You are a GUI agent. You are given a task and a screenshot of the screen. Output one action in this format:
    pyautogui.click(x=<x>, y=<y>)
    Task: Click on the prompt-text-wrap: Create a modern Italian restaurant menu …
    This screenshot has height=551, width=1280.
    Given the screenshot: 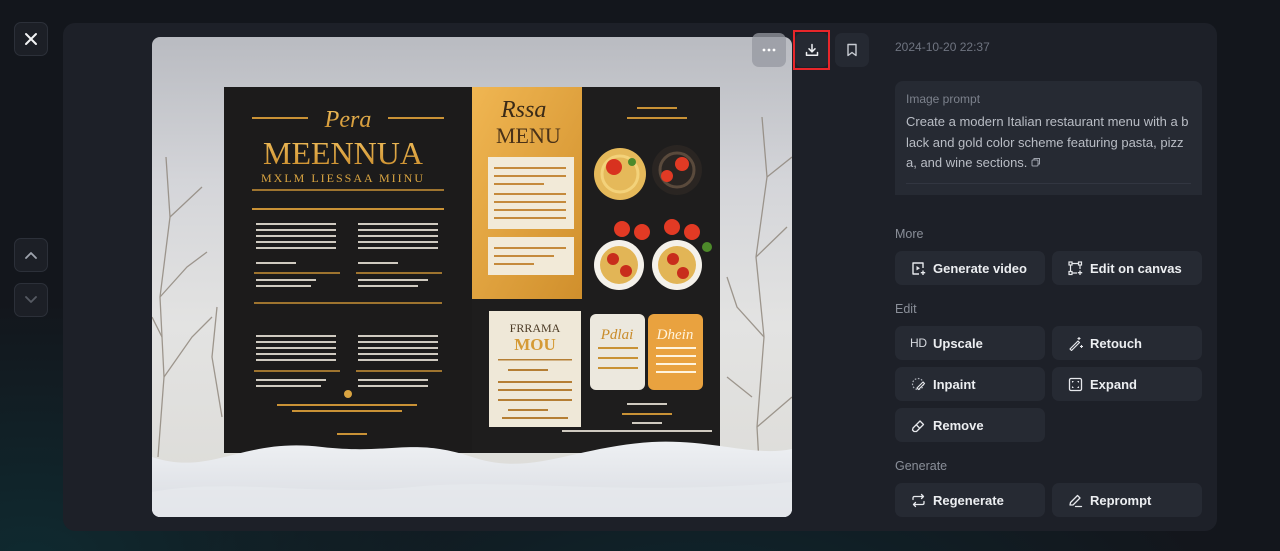 What is the action you would take?
    pyautogui.click(x=1048, y=143)
    